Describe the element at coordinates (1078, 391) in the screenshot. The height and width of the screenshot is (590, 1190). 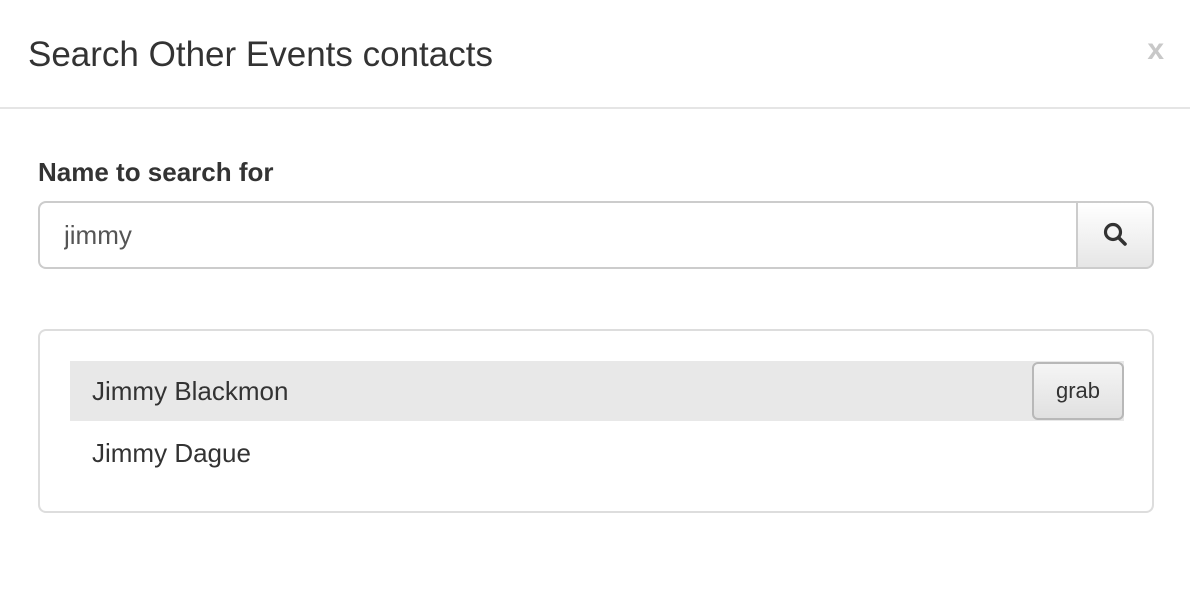
I see `grab-button: grab` at that location.